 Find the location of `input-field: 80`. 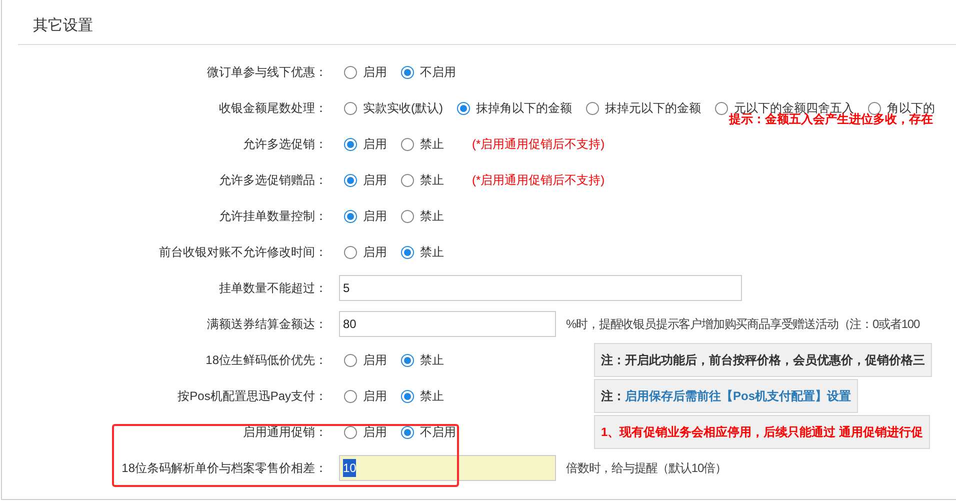

input-field: 80 is located at coordinates (447, 324).